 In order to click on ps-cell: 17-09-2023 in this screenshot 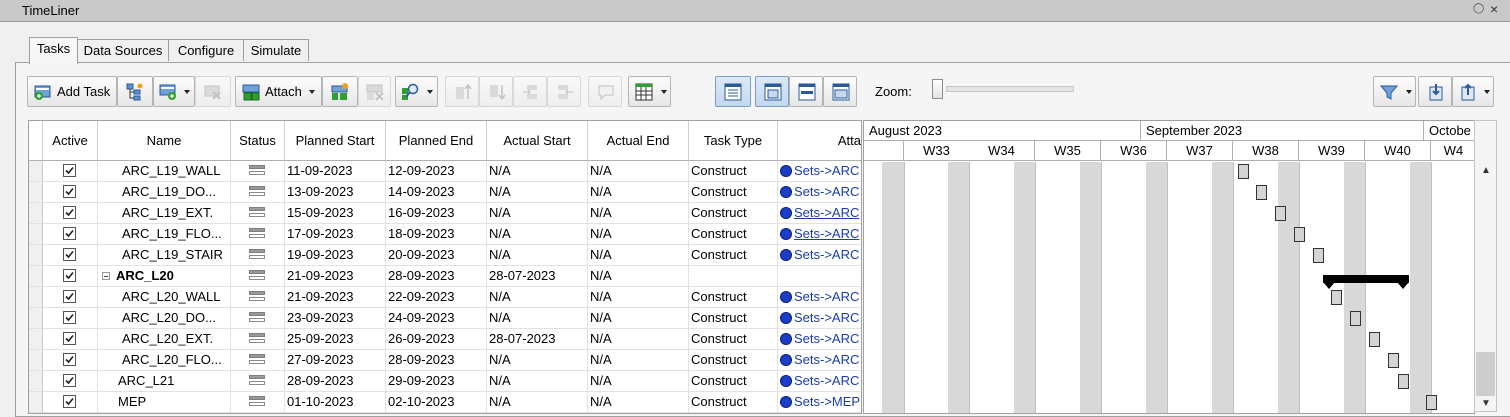, I will do `click(335, 234)`.